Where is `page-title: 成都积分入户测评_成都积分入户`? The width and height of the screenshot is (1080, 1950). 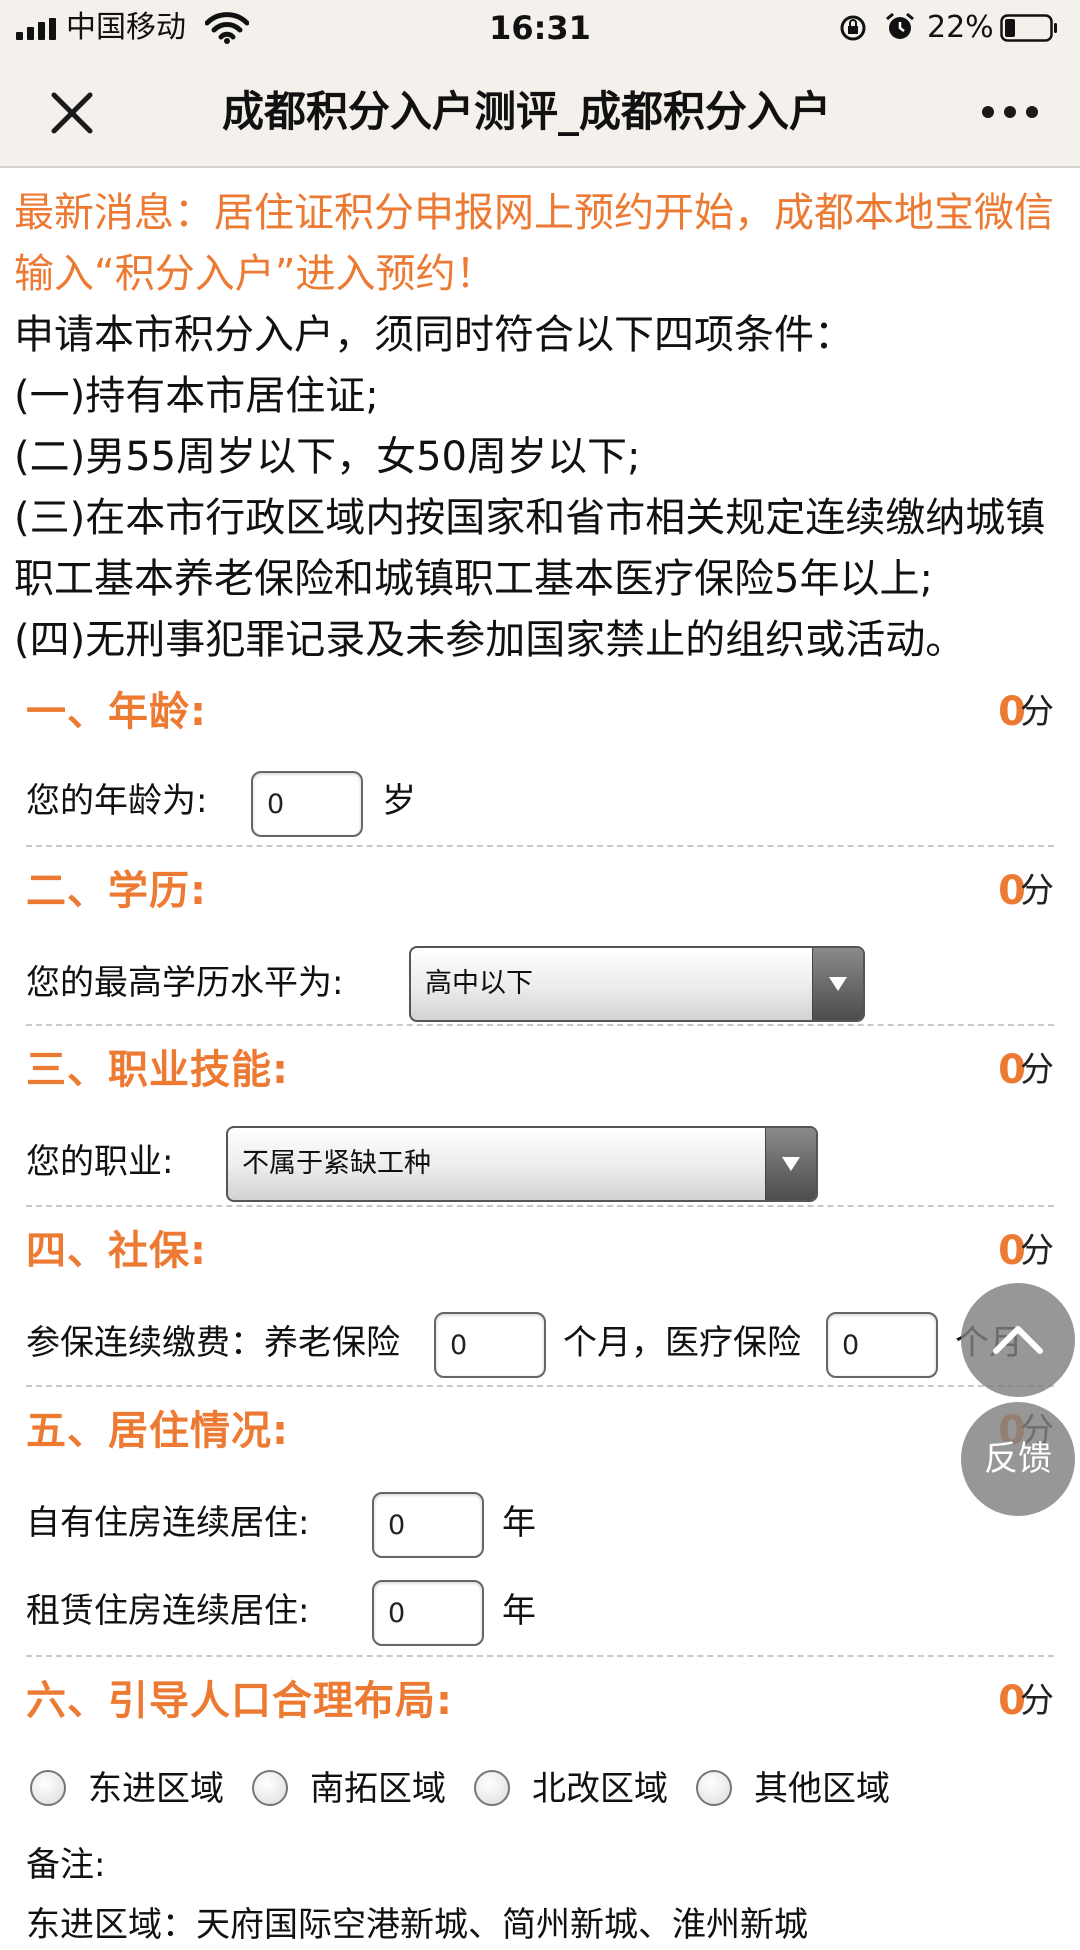 page-title: 成都积分入户测评_成都积分入户 is located at coordinates (527, 111).